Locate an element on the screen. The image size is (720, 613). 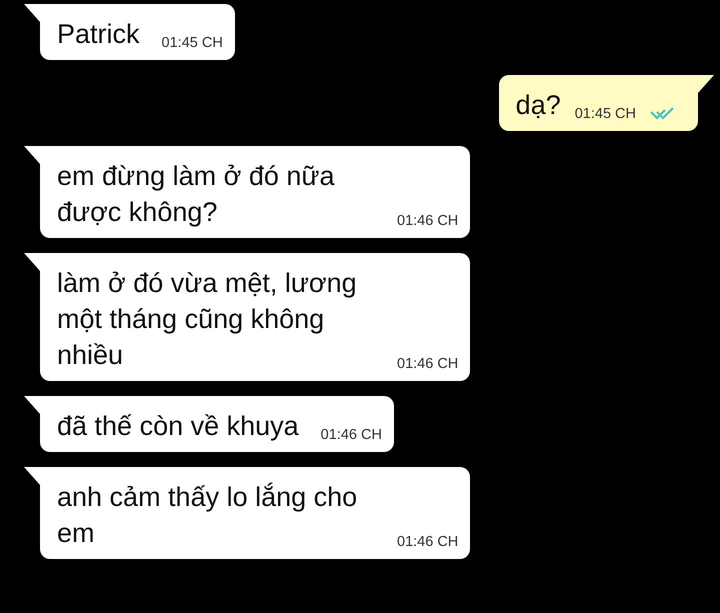
message-text: em đừng làm ở đó nữa được không? is located at coordinates (196, 194).